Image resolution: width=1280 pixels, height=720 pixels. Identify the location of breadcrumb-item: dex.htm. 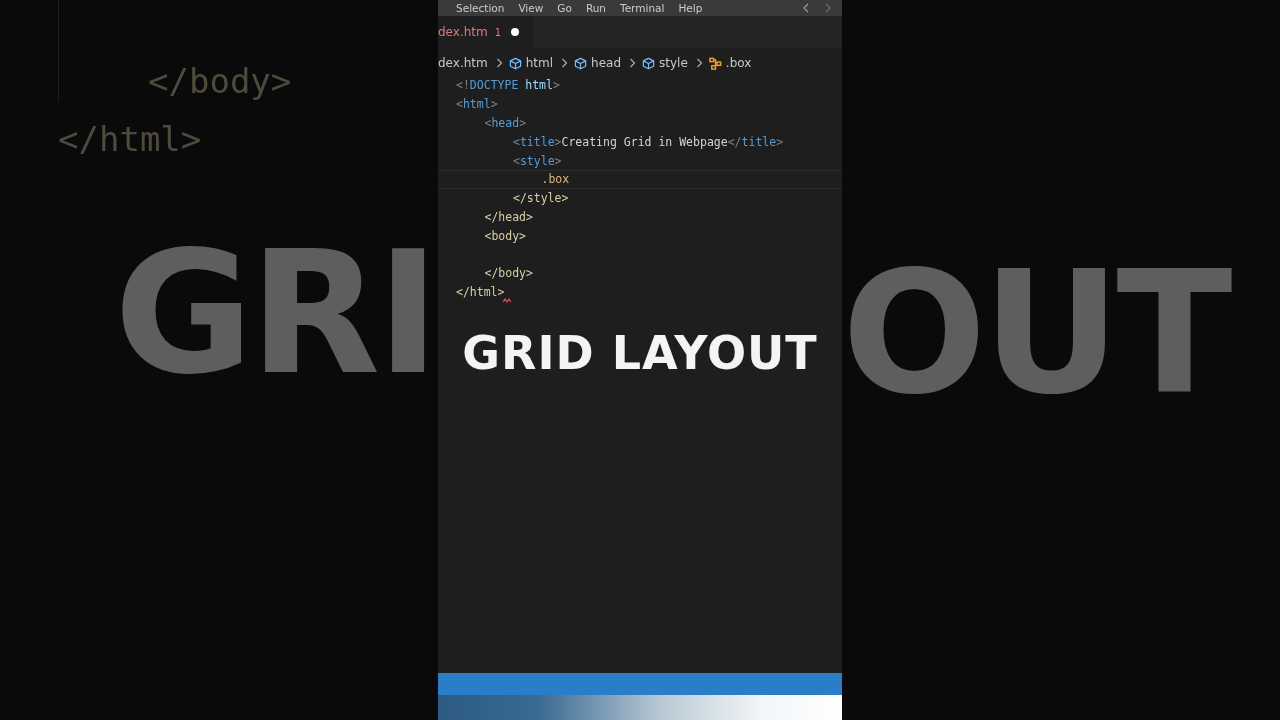
(463, 63).